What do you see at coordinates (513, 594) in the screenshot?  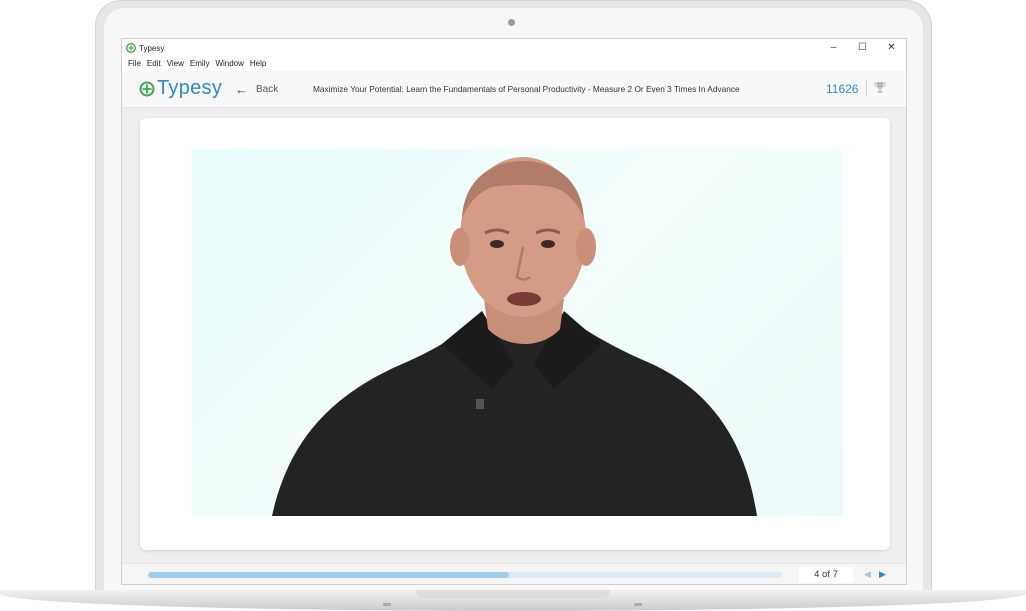 I see `laptop-notch` at bounding box center [513, 594].